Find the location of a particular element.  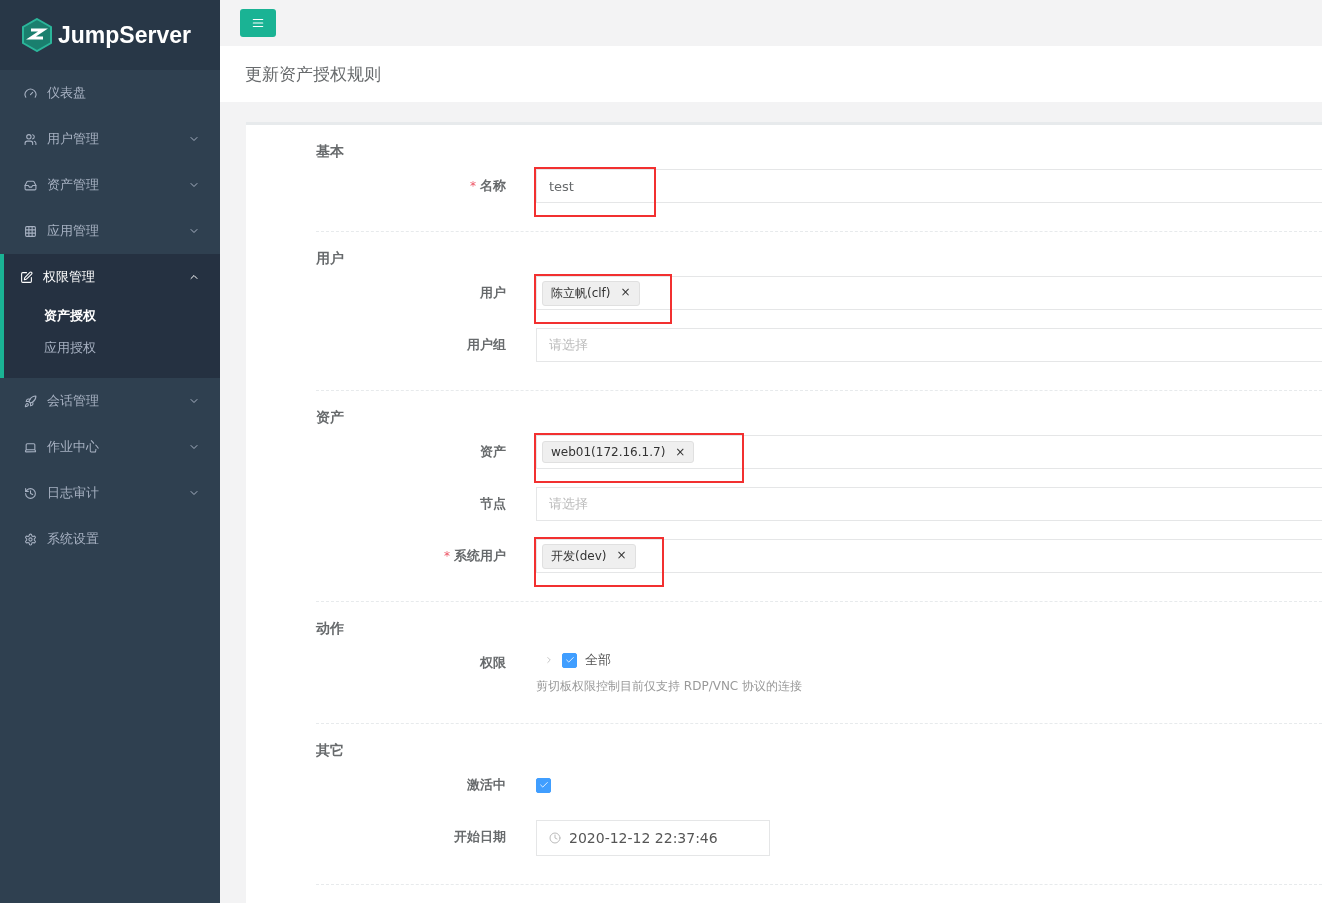

selected-tag: 开发(dev) × is located at coordinates (589, 556).